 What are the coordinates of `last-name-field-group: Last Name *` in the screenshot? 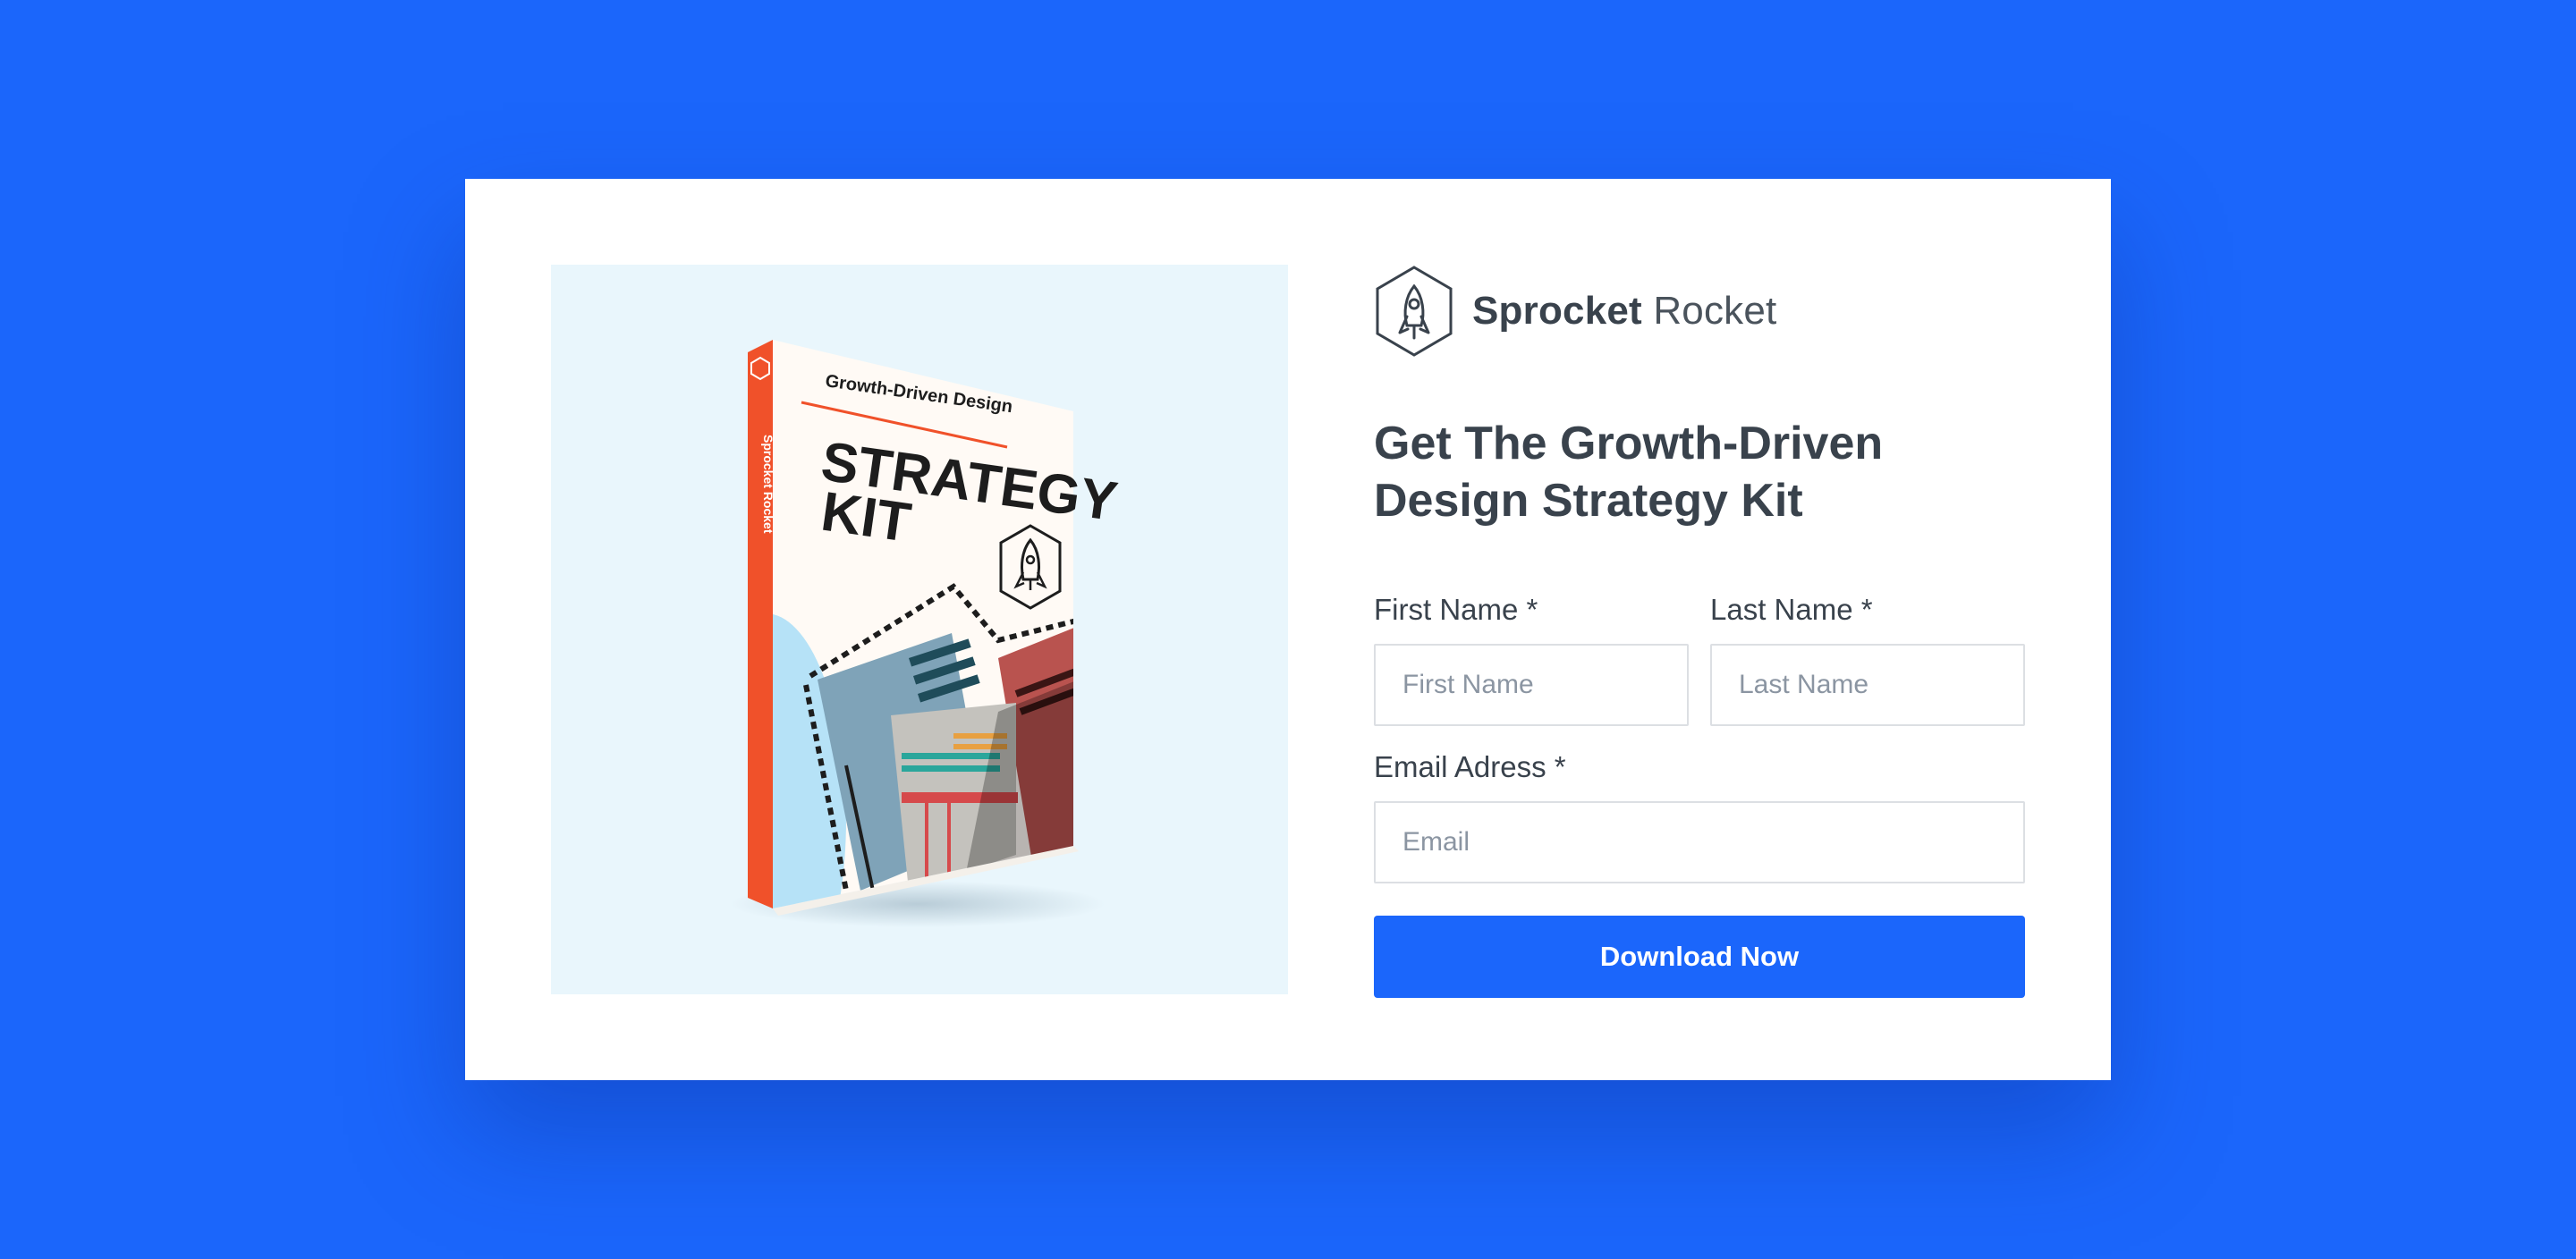 It's located at (1867, 658).